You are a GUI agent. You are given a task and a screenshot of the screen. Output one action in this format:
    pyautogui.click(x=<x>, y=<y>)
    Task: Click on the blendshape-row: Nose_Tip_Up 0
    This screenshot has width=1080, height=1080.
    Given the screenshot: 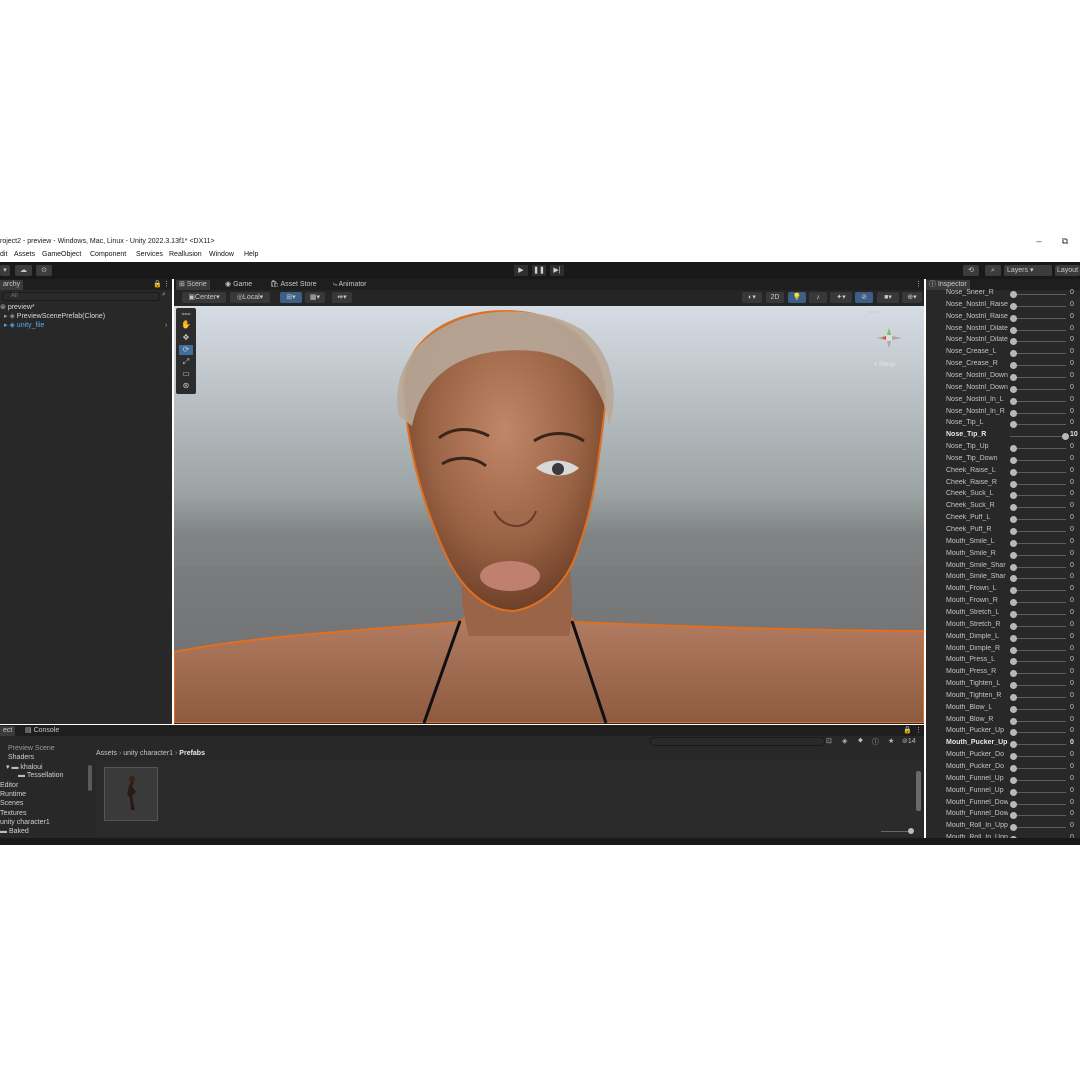 What is the action you would take?
    pyautogui.click(x=1003, y=448)
    